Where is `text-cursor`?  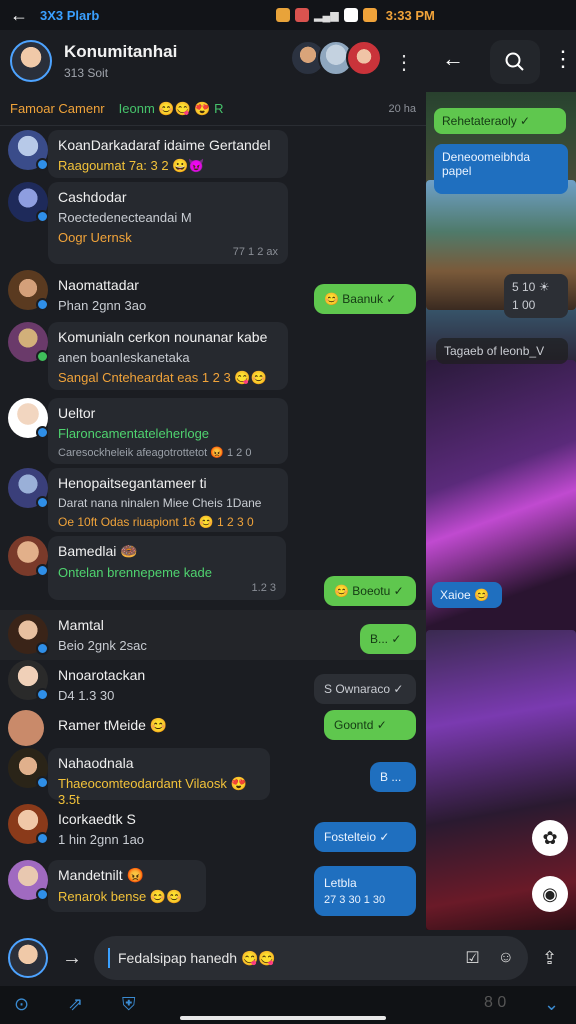 text-cursor is located at coordinates (109, 958).